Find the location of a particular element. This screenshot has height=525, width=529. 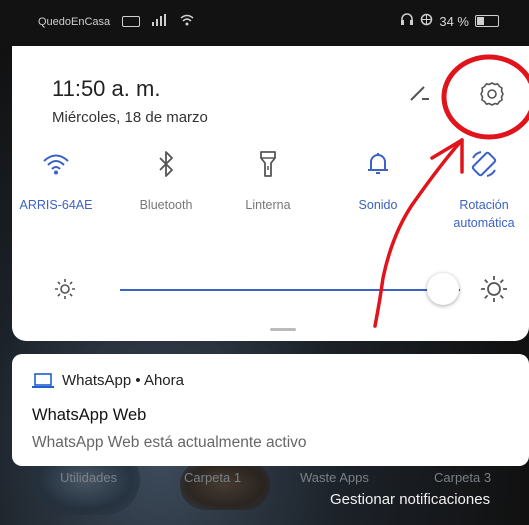

bell-icon is located at coordinates (378, 164).